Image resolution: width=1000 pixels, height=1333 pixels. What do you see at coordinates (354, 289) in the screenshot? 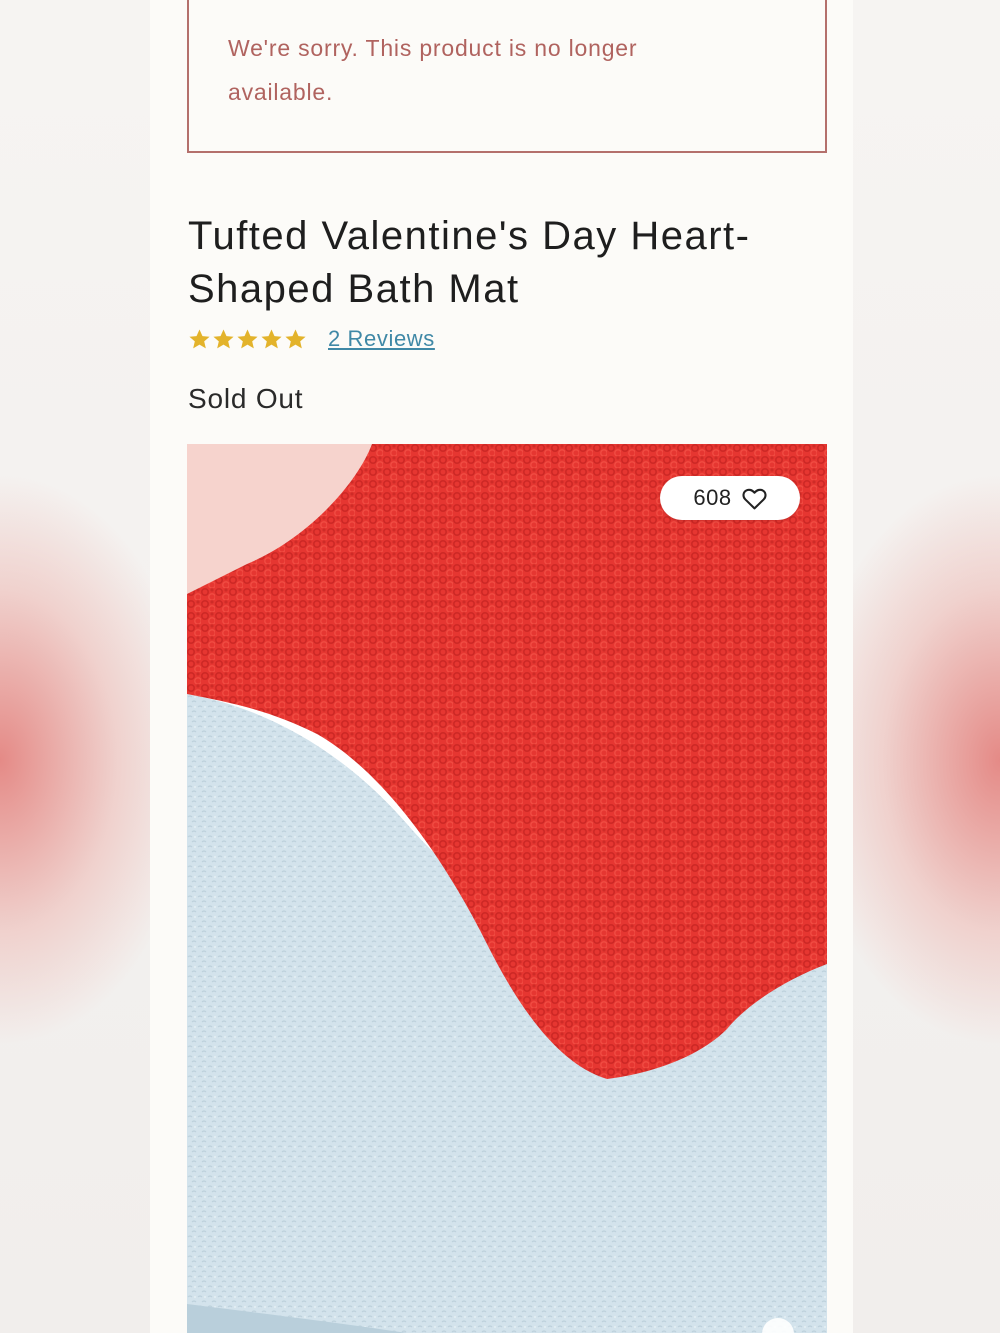
I see `product-title-line2: Shaped Bath Mat` at bounding box center [354, 289].